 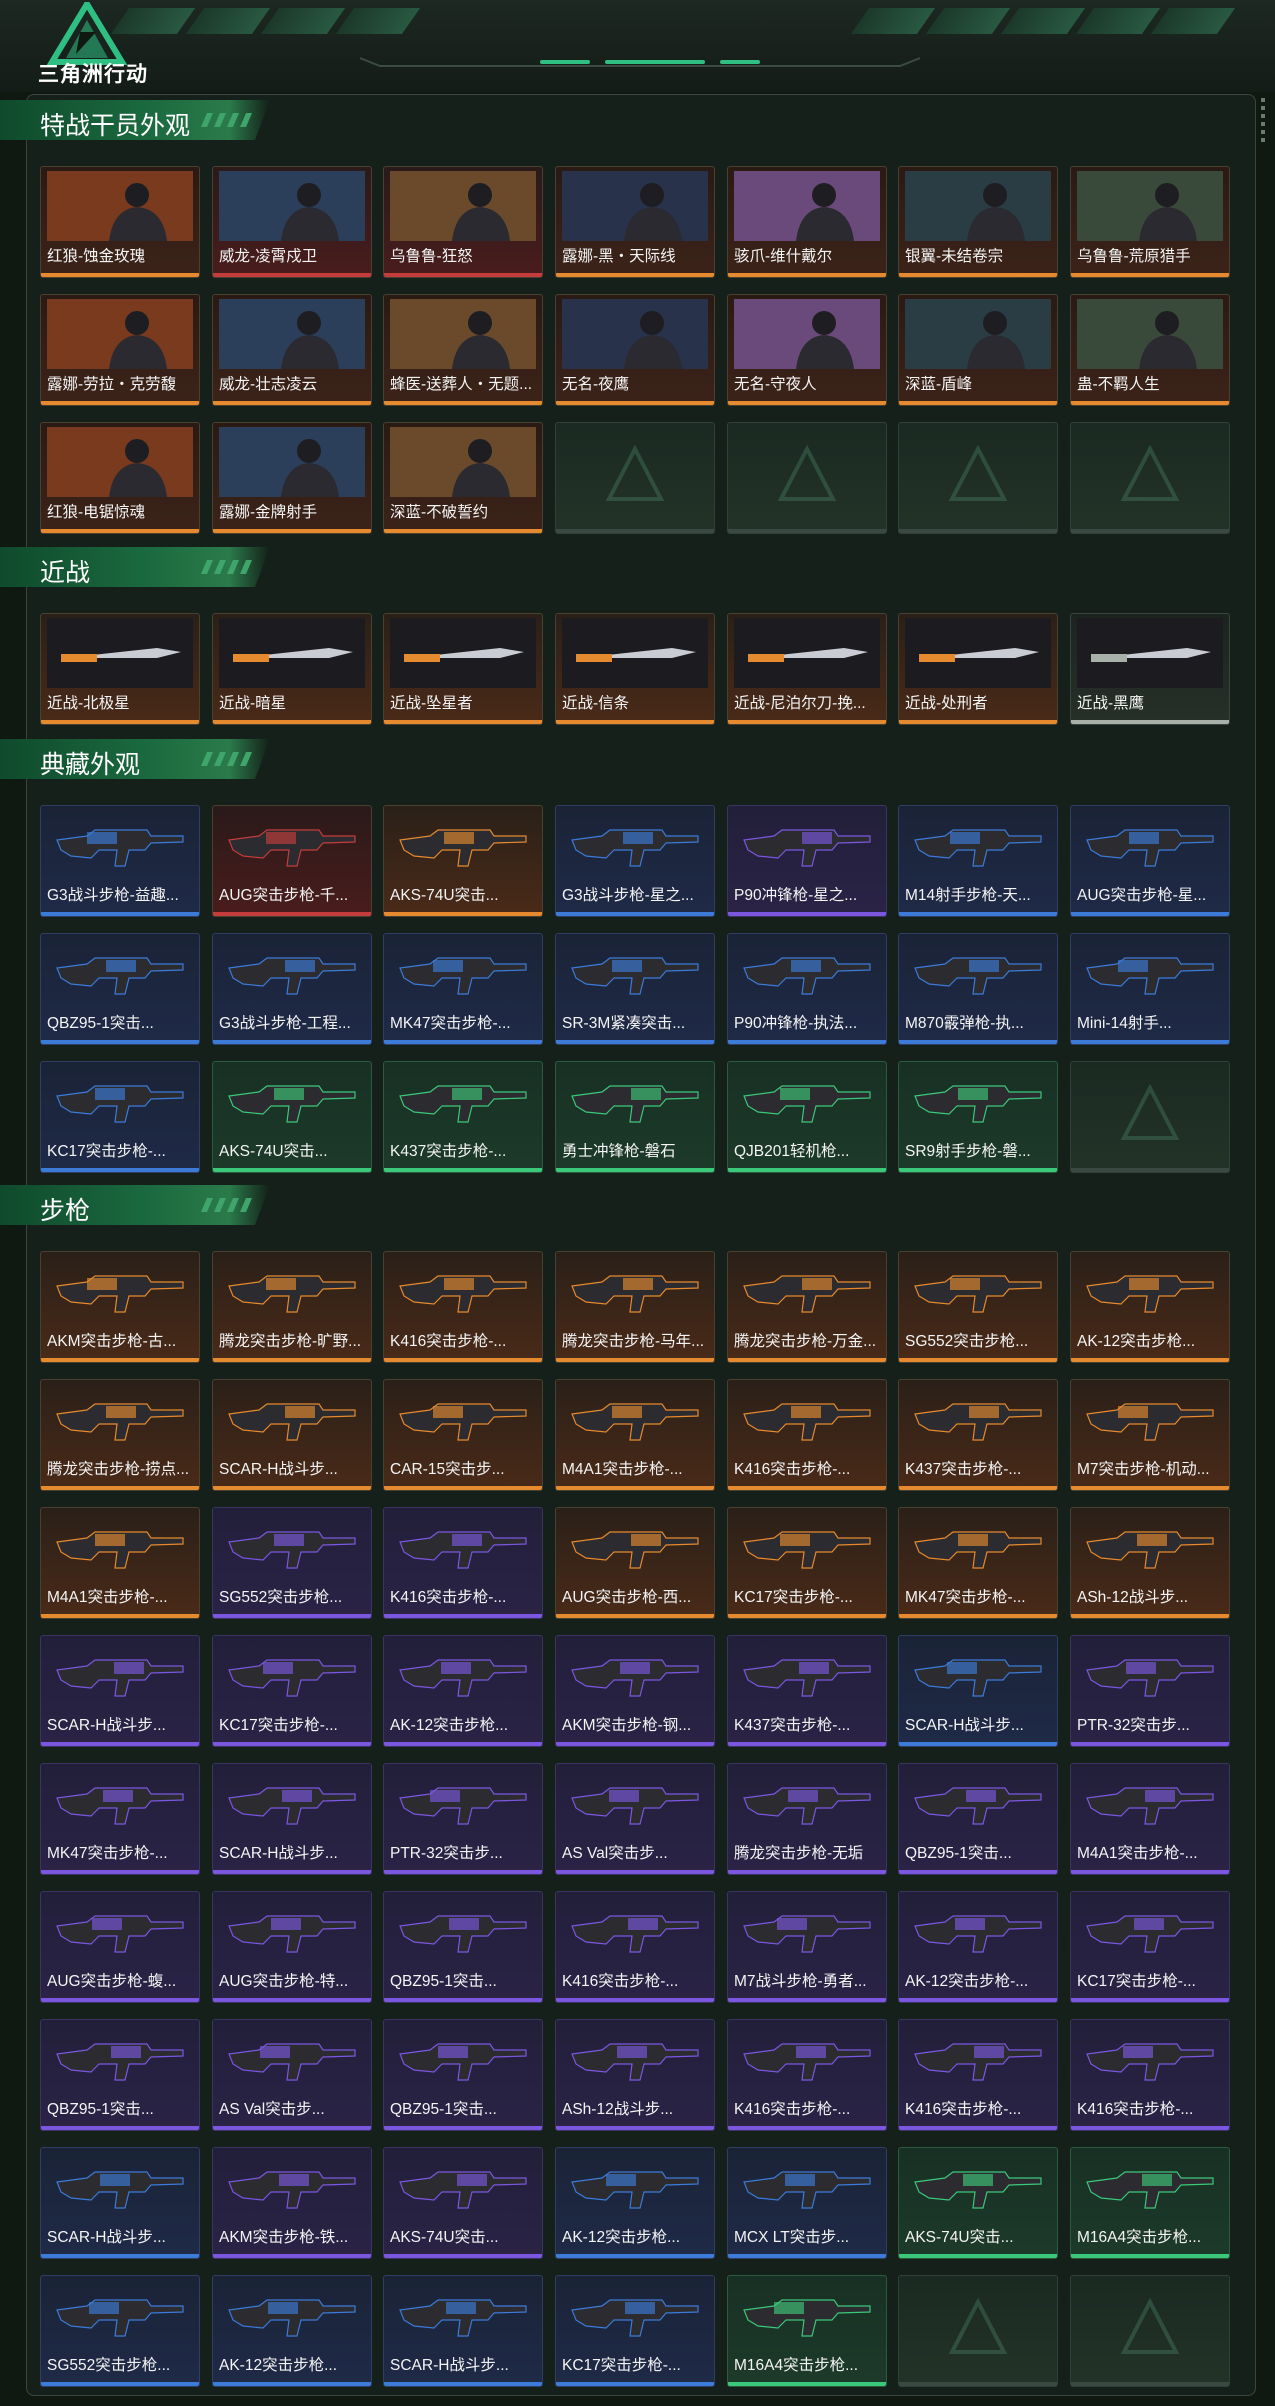 What do you see at coordinates (1150, 222) in the screenshot?
I see `collection-item-card: 乌鲁鲁-荒原猎手` at bounding box center [1150, 222].